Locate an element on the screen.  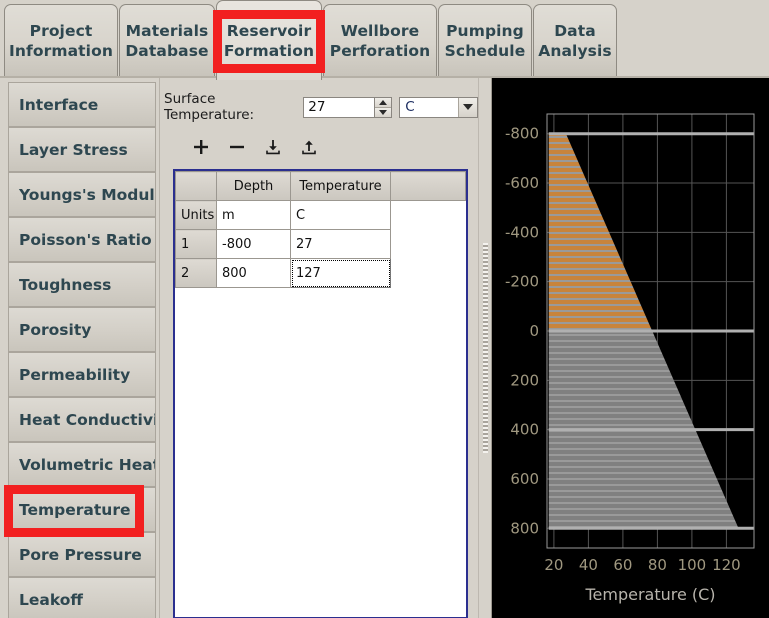
panel-splitter is located at coordinates (485, 348).